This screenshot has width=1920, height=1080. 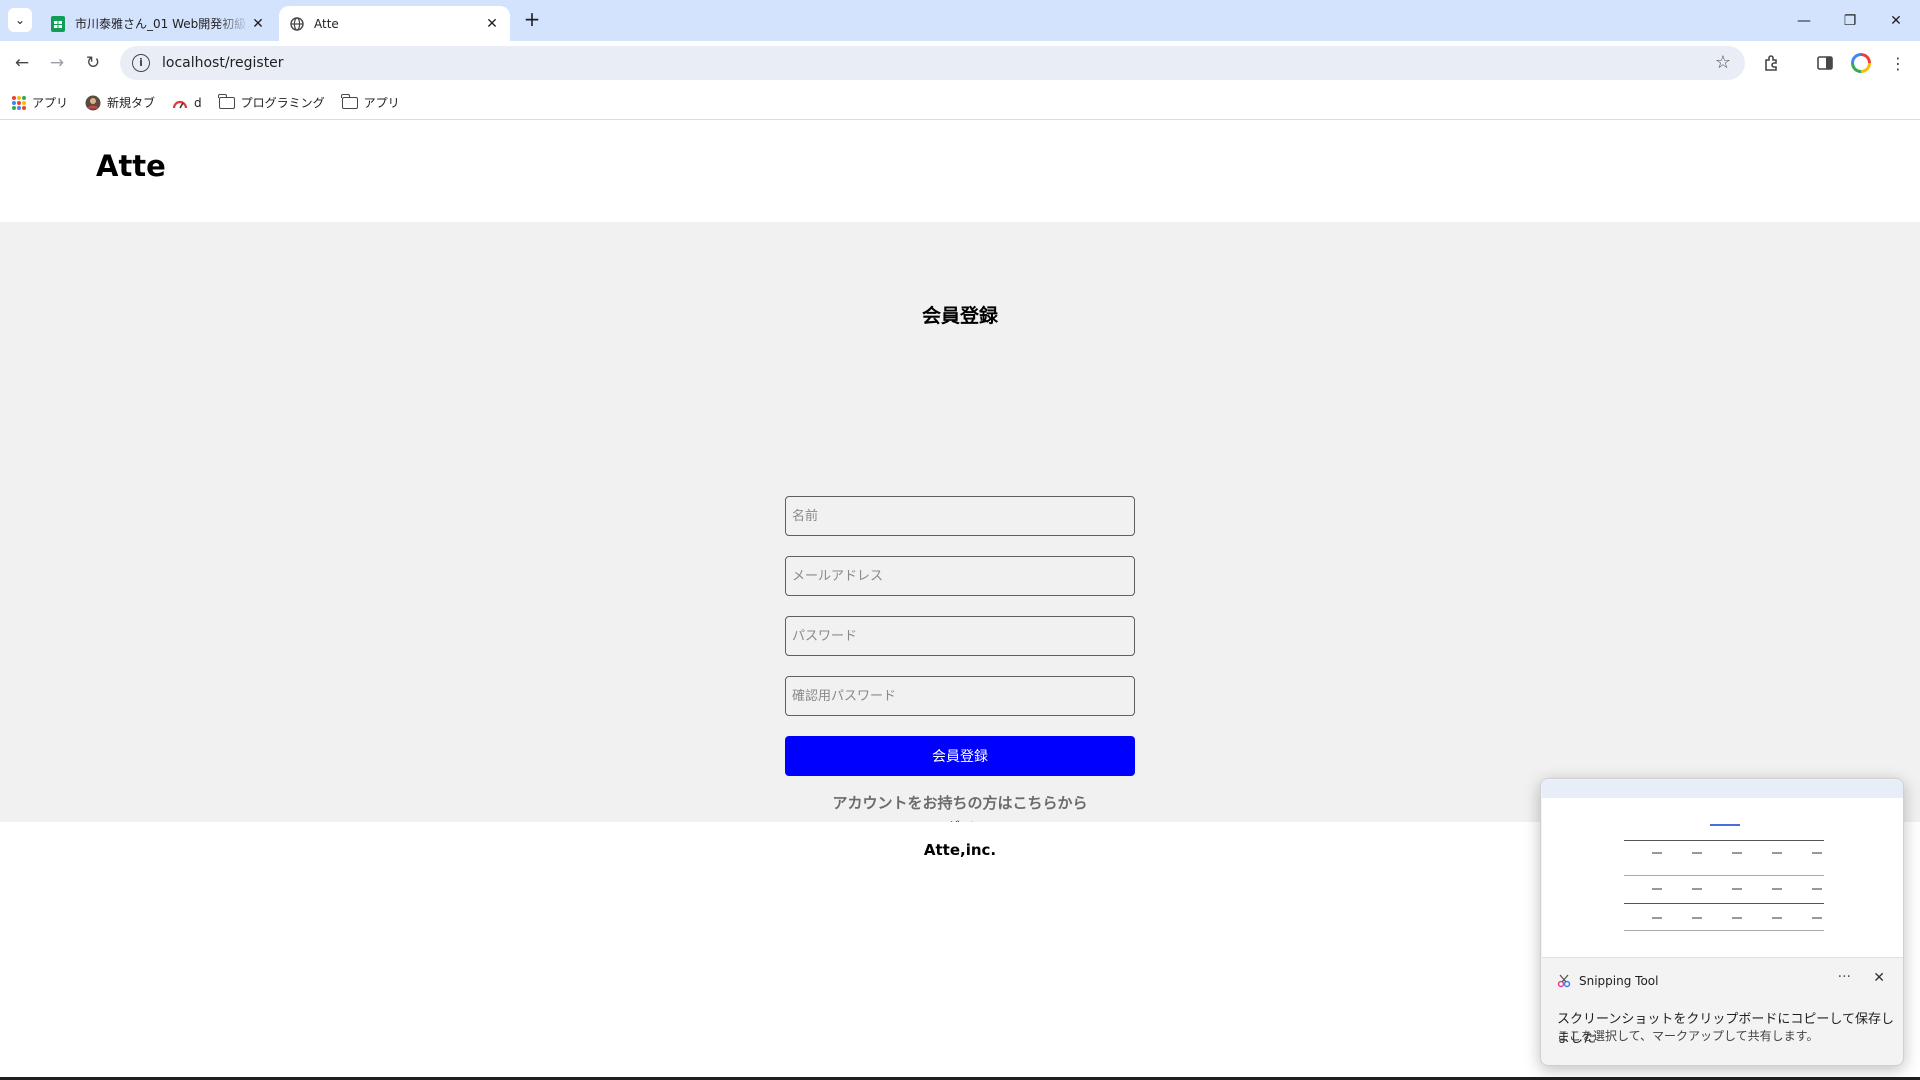 I want to click on tab-title: Atte, so click(x=326, y=23).